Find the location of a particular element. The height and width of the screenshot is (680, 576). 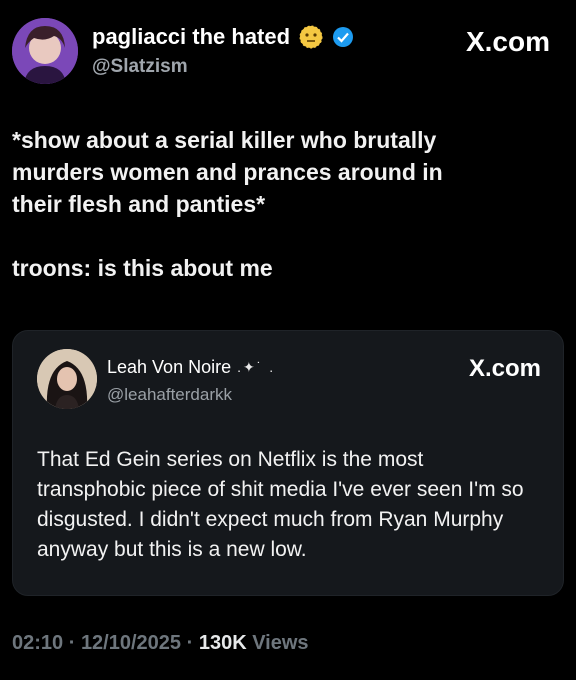

tweet-line: their flesh and panties* is located at coordinates (139, 204).